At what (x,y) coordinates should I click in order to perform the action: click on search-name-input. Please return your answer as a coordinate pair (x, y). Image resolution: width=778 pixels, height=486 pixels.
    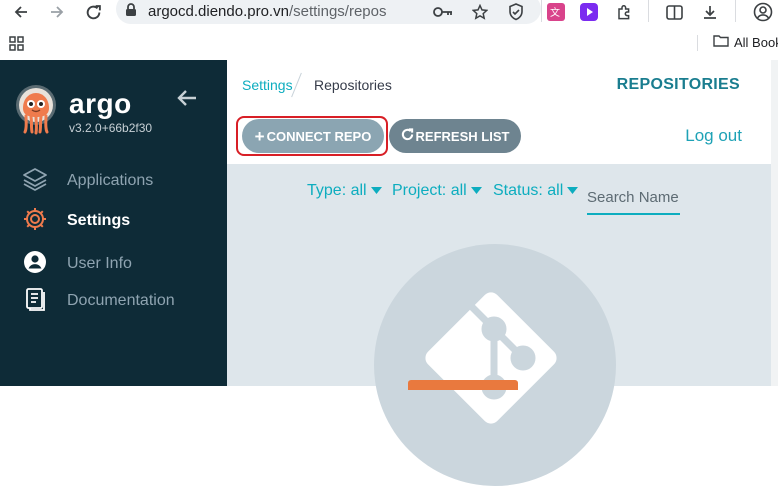
    Looking at the image, I should click on (633, 198).